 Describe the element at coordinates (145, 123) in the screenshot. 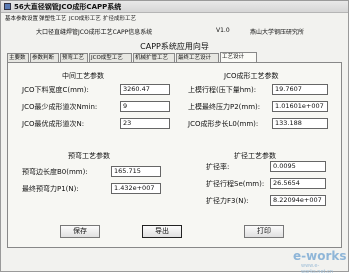

I see `jc-opt-passes-field: 23` at that location.